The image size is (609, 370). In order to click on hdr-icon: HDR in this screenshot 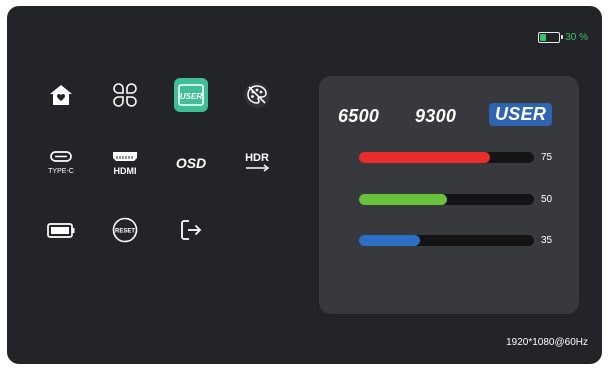, I will do `click(257, 162)`.